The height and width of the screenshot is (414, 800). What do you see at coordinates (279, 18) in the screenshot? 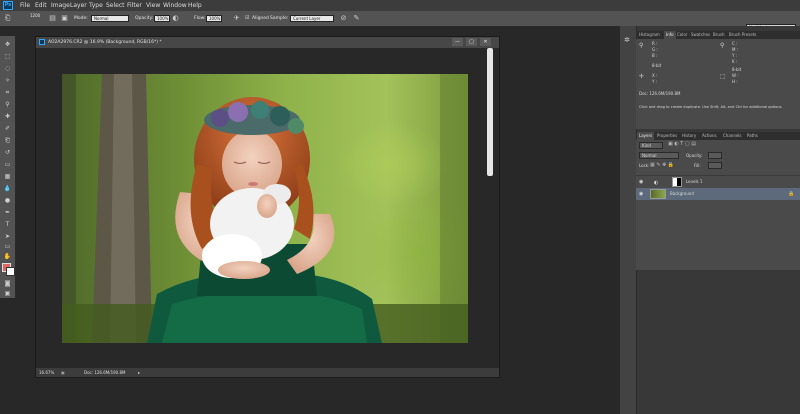
I see `sample-label: Sample:` at bounding box center [279, 18].